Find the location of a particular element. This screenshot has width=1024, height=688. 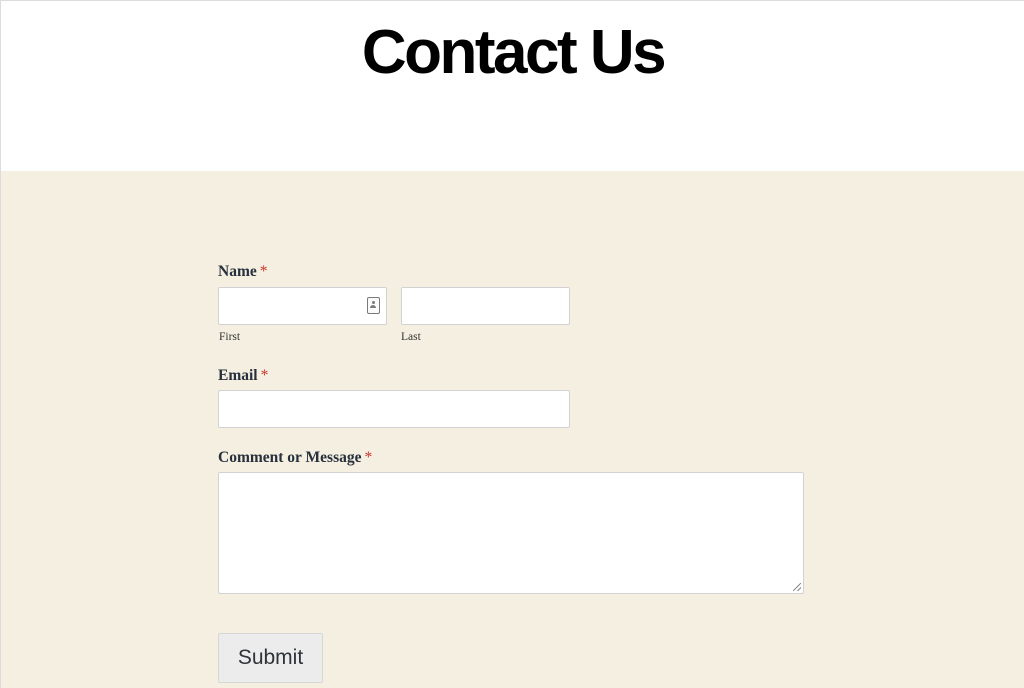

first-name-input is located at coordinates (302, 306).